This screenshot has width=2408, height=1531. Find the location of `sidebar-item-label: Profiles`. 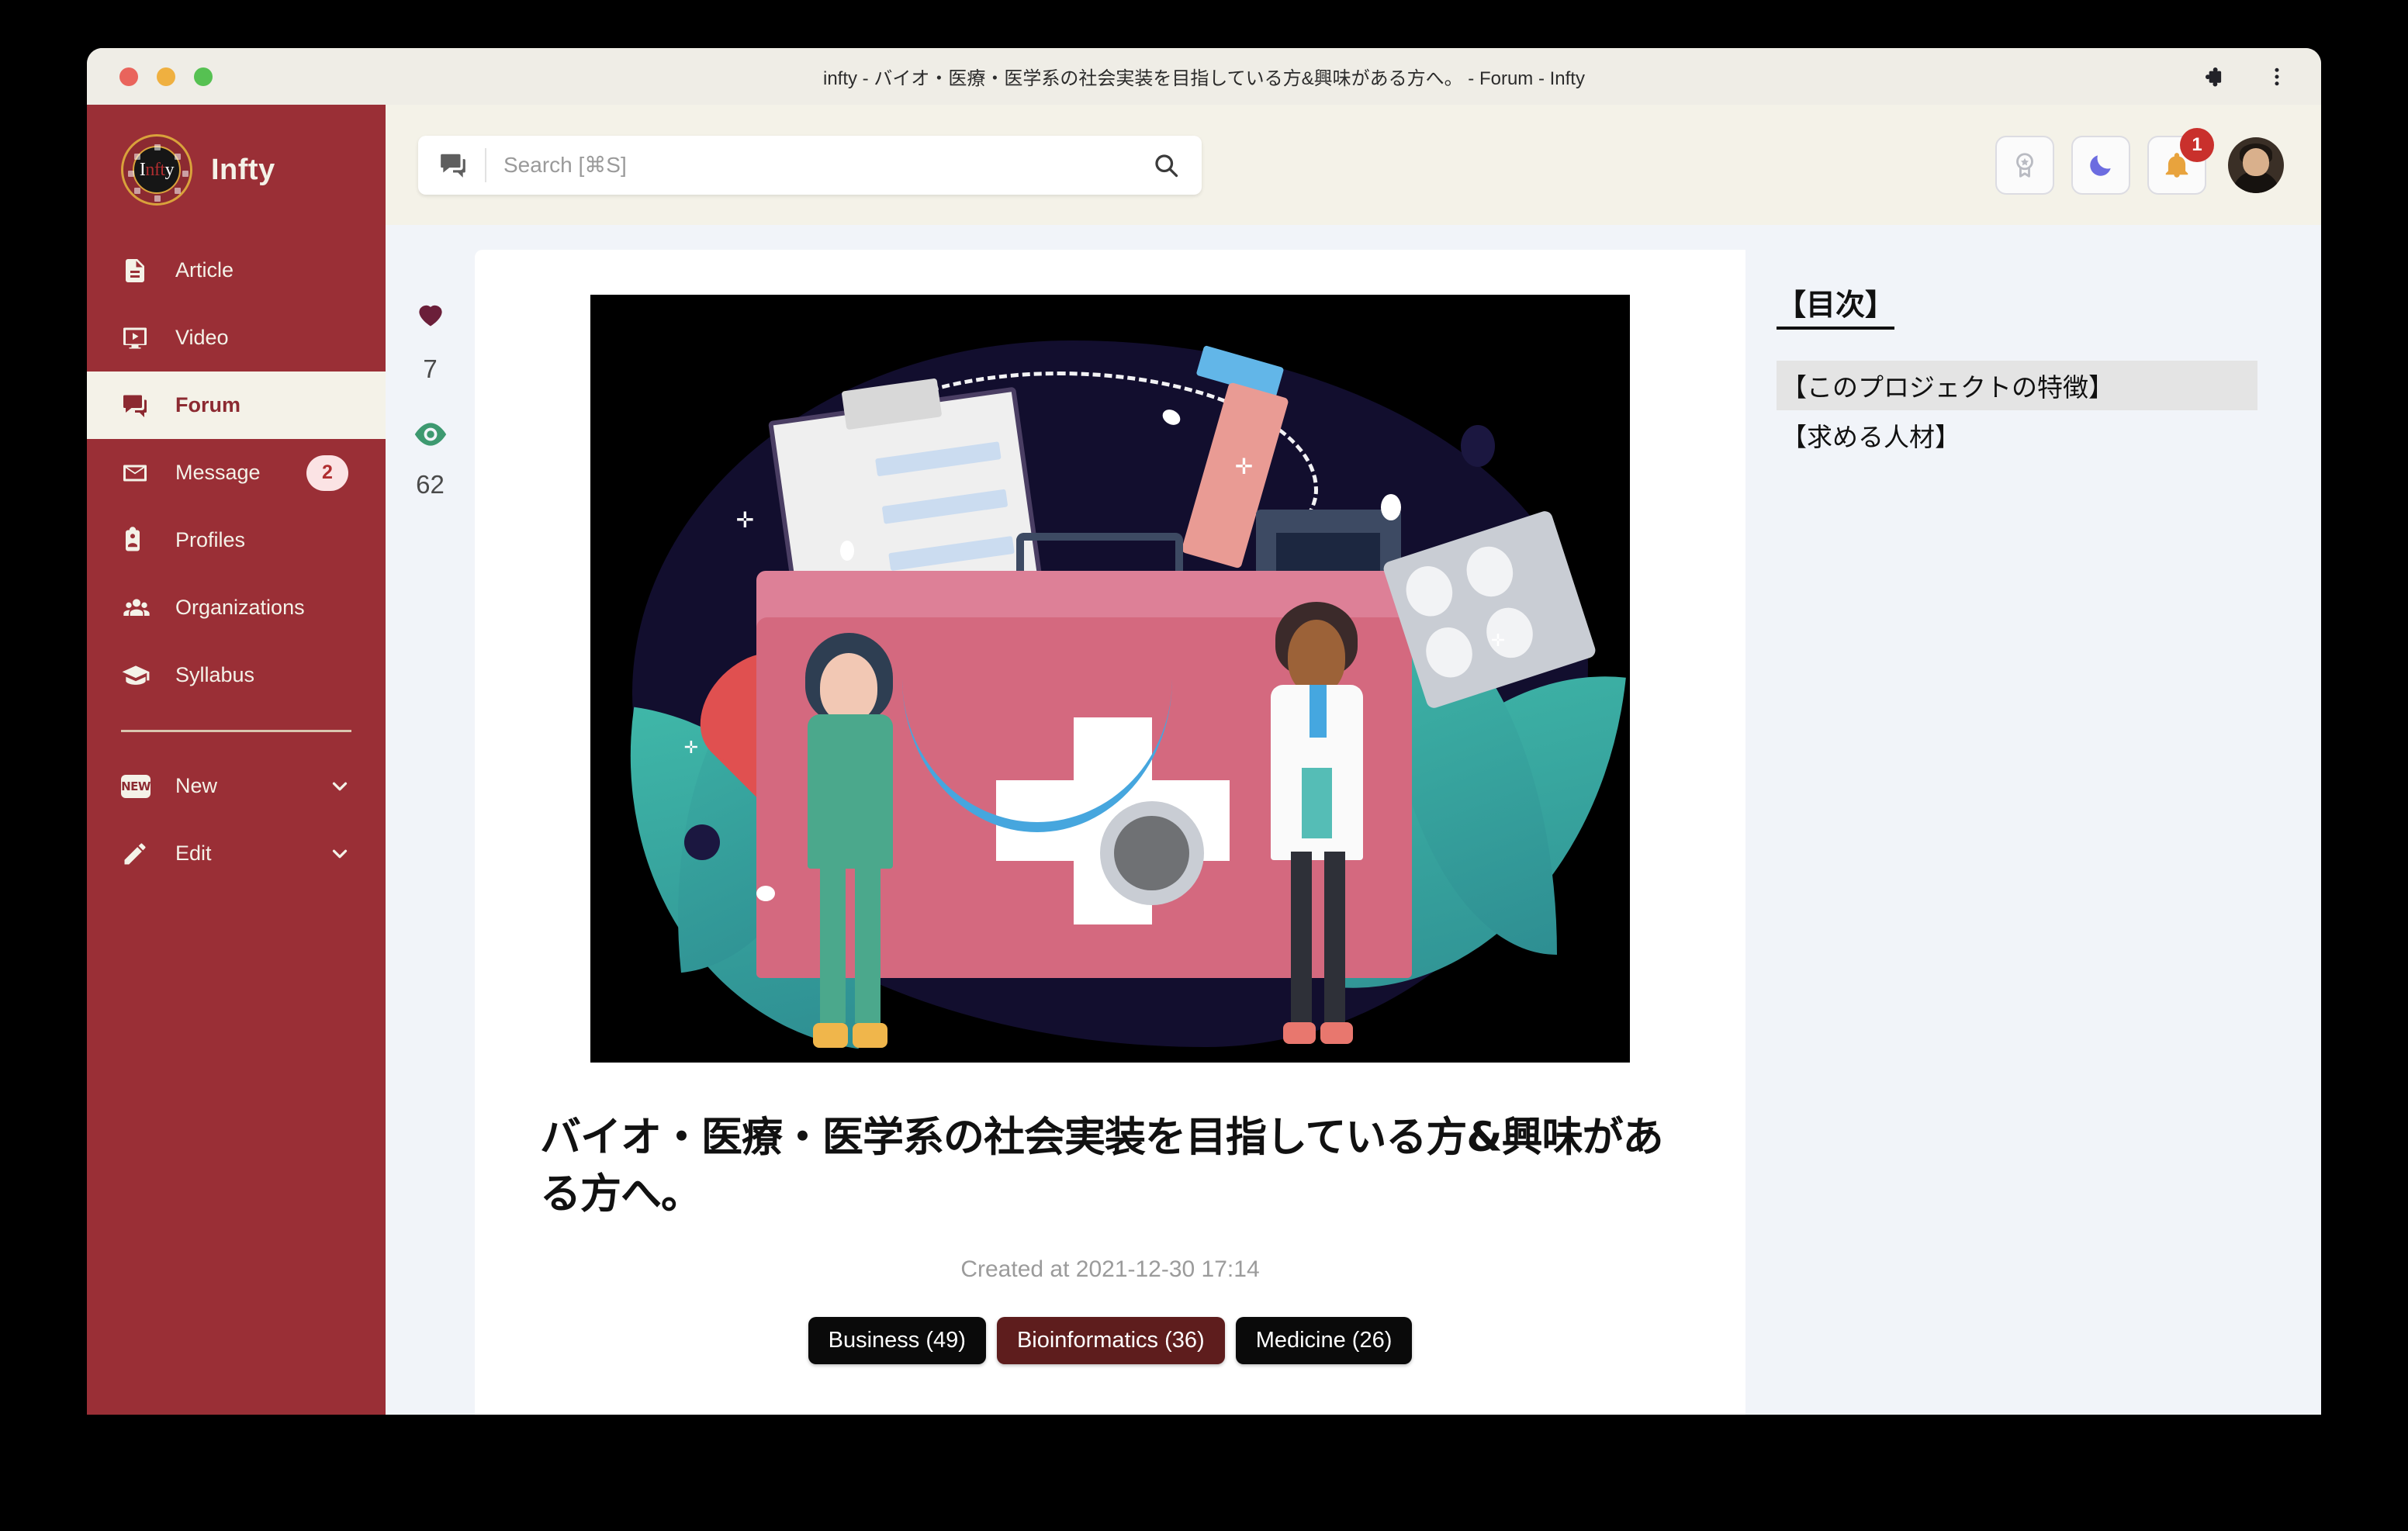

sidebar-item-label: Profiles is located at coordinates (210, 539).